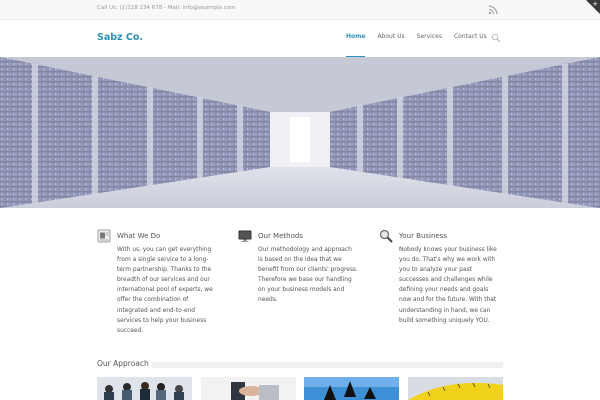  What do you see at coordinates (123, 363) in the screenshot?
I see `section-title-our-approach: Our Approach` at bounding box center [123, 363].